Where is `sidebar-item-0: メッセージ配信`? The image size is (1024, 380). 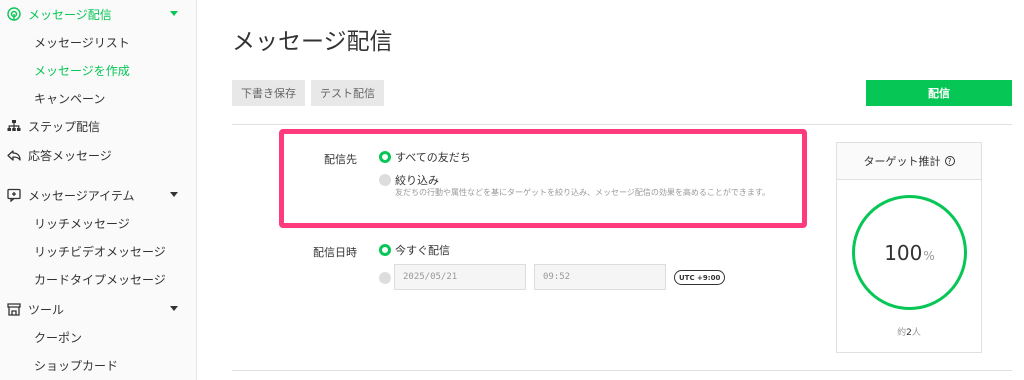 sidebar-item-0: メッセージ配信 is located at coordinates (98, 14).